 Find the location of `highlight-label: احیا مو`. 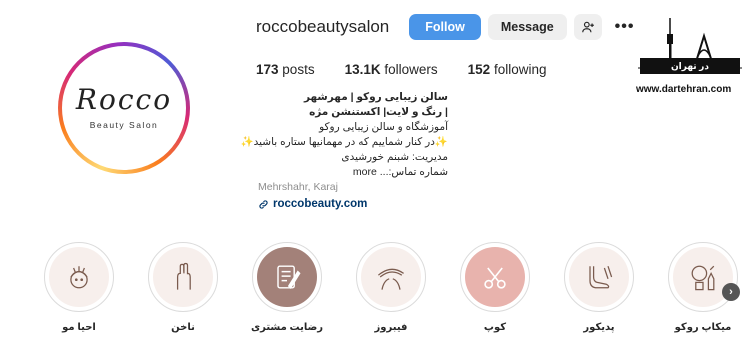

highlight-label: احیا مو is located at coordinates (79, 327).